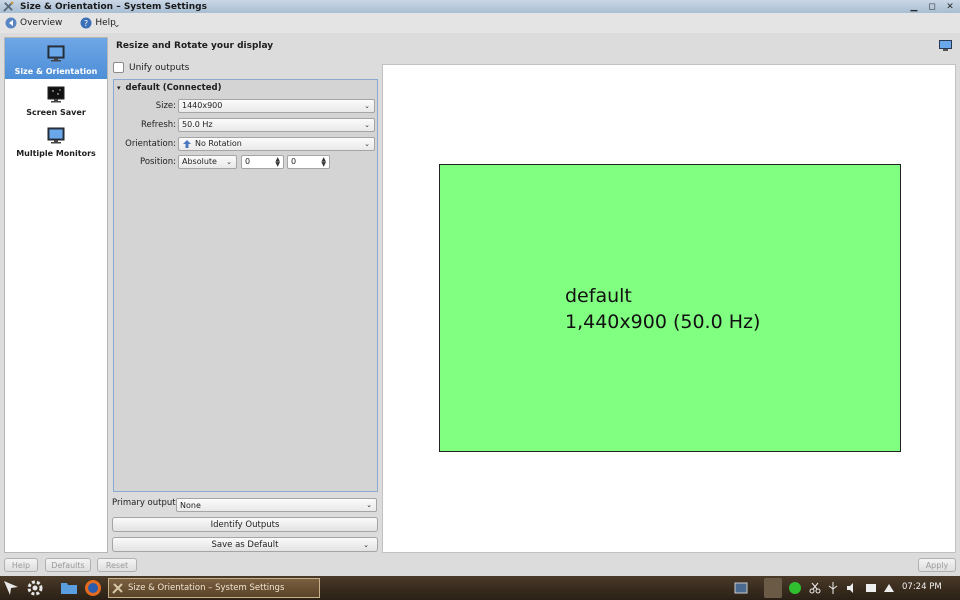 This screenshot has height=600, width=960. I want to click on volume-icon, so click(852, 588).